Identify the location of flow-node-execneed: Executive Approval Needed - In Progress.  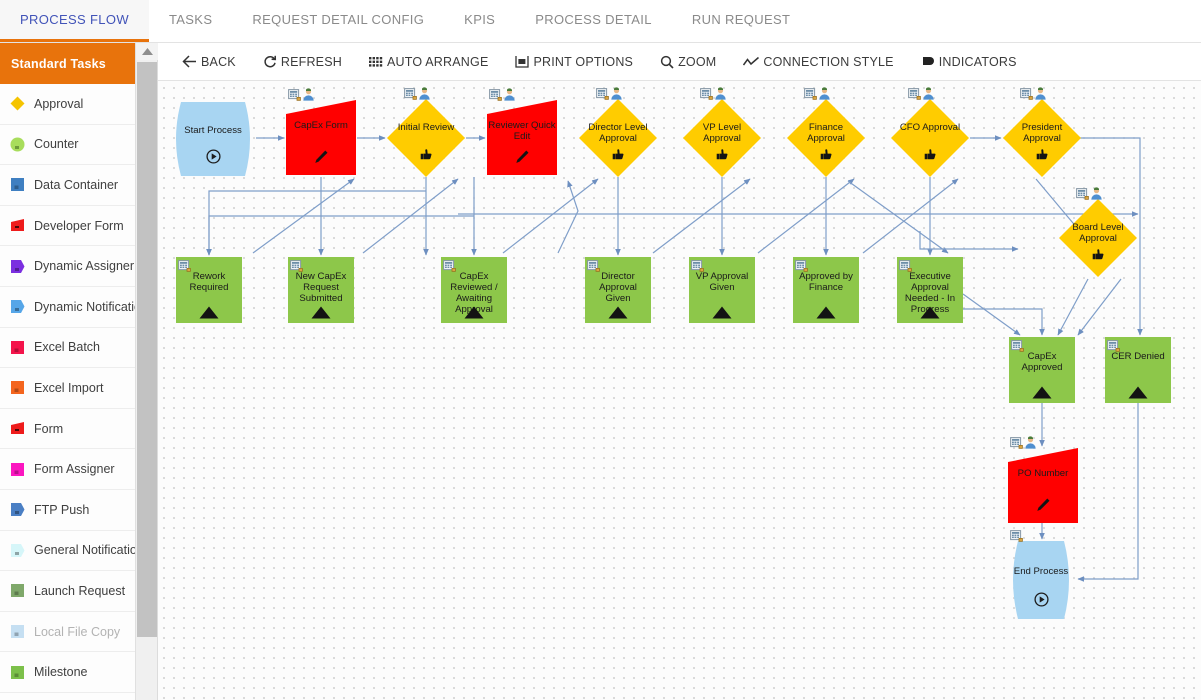
(930, 290).